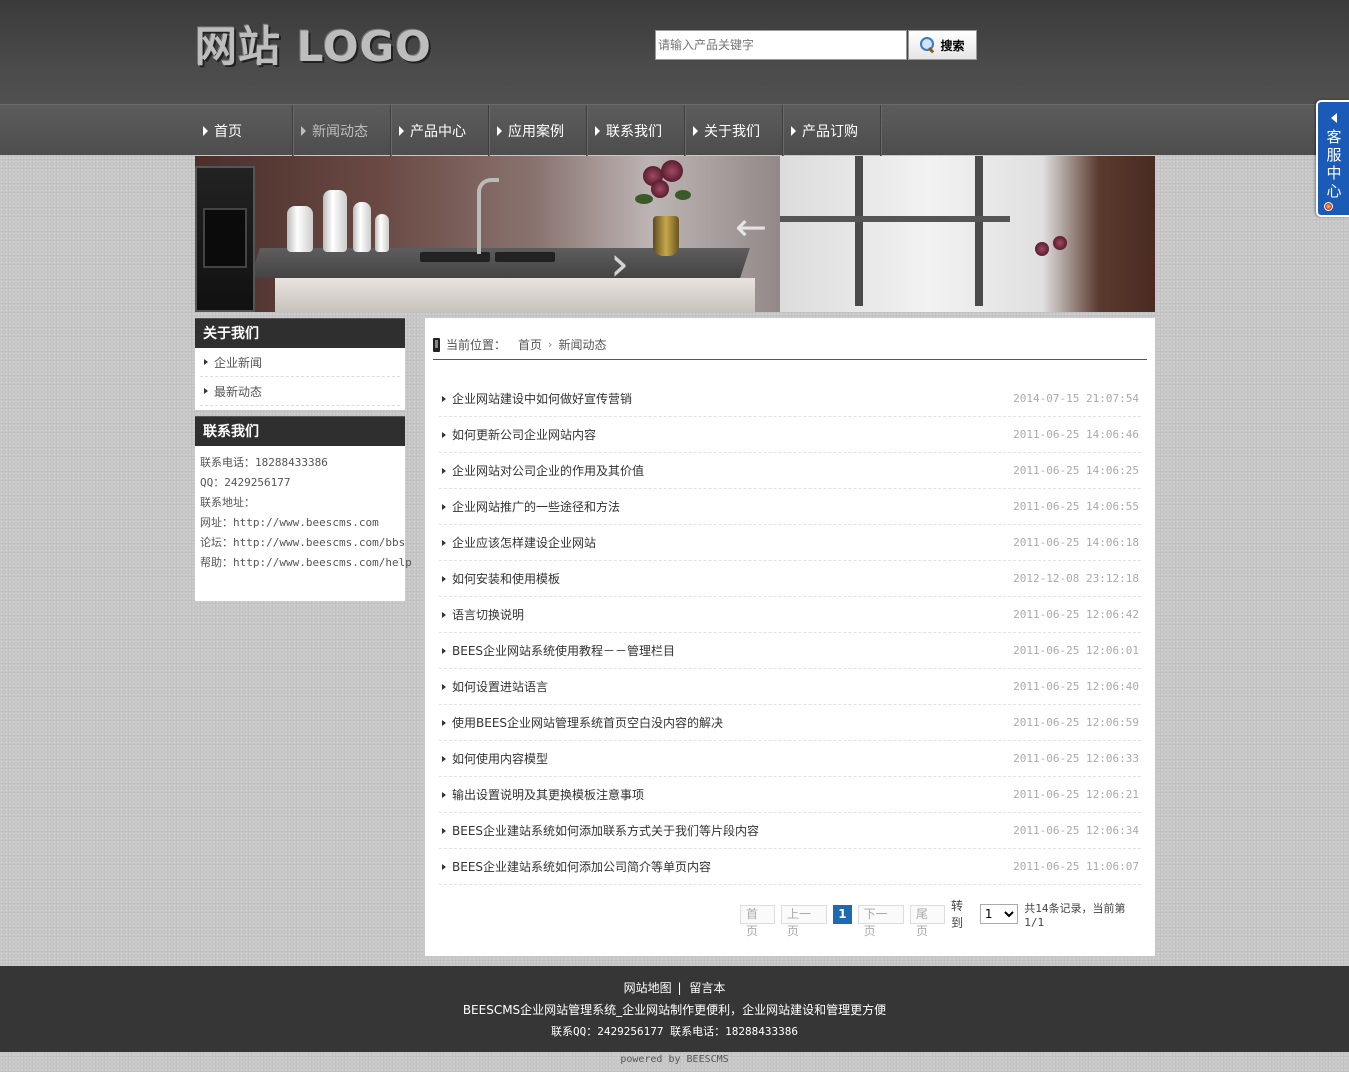 The width and height of the screenshot is (1349, 1072). What do you see at coordinates (734, 130) in the screenshot?
I see `nav-item-5: 关于我们` at bounding box center [734, 130].